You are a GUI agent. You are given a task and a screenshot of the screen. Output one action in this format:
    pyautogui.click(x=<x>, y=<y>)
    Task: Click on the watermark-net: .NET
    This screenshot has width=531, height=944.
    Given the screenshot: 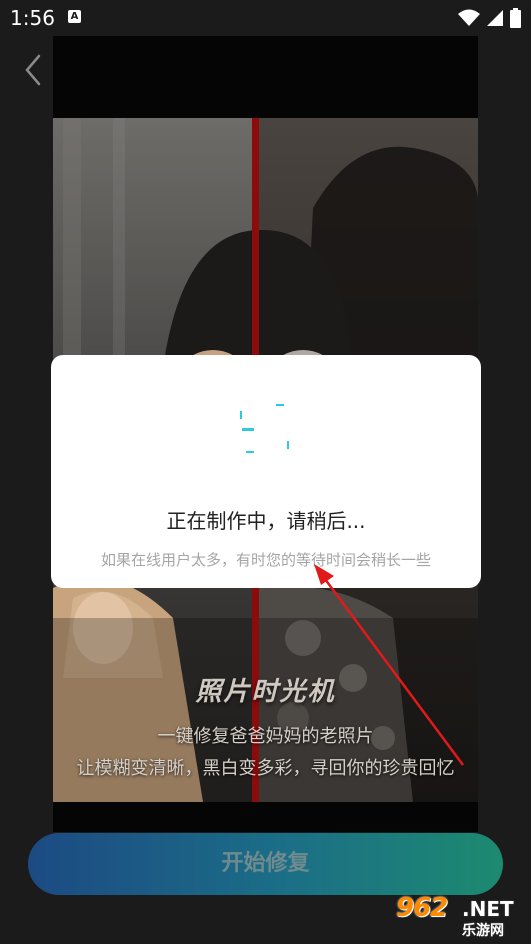 What is the action you would take?
    pyautogui.click(x=488, y=909)
    